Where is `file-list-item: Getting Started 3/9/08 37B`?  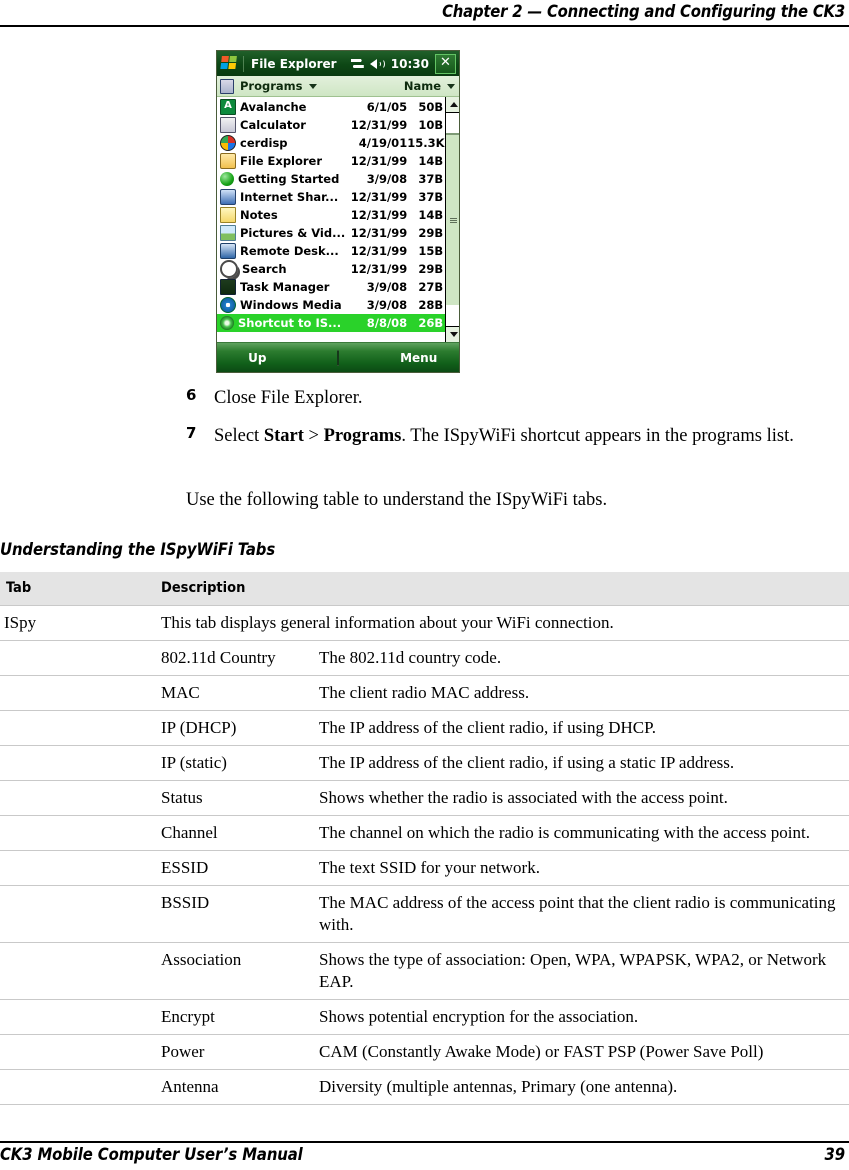
file-list-item: Getting Started 3/9/08 37B is located at coordinates (331, 179).